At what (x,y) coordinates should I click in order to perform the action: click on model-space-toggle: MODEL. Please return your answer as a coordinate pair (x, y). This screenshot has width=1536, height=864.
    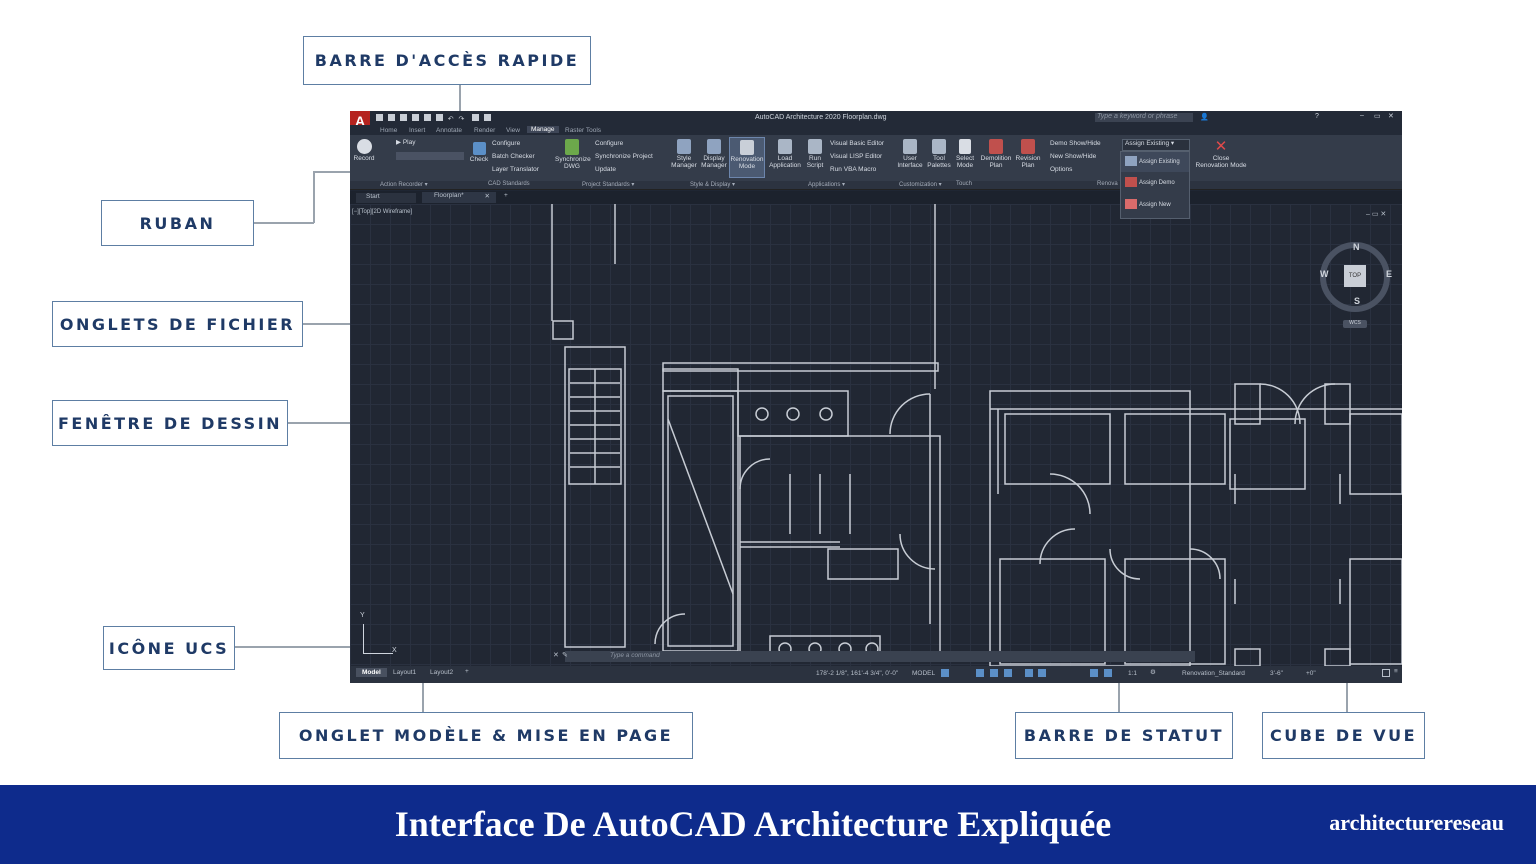
    Looking at the image, I should click on (923, 673).